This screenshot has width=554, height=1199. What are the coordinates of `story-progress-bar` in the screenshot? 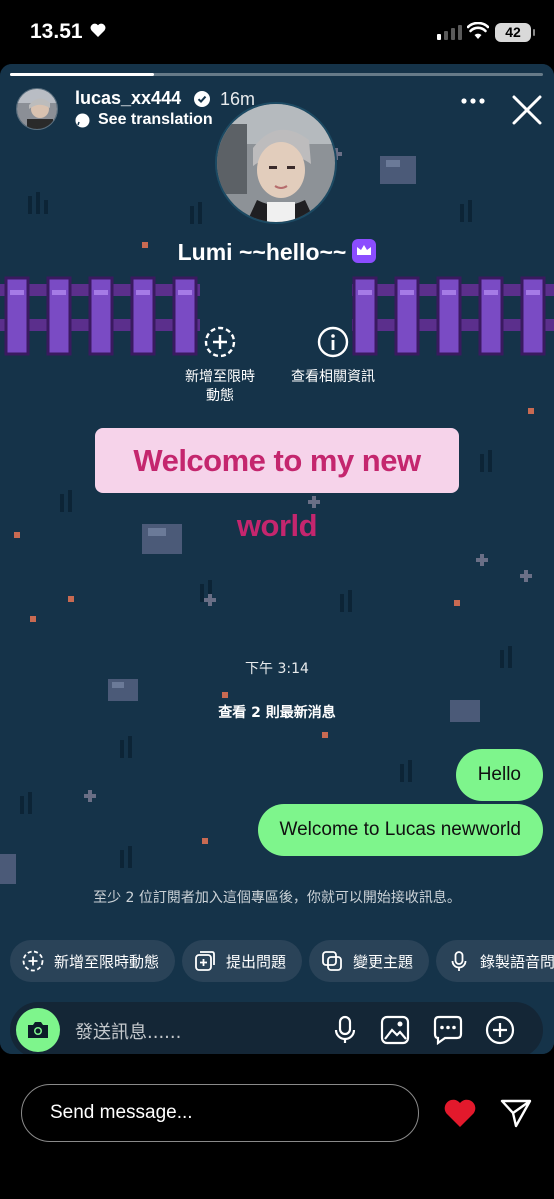 It's located at (276, 74).